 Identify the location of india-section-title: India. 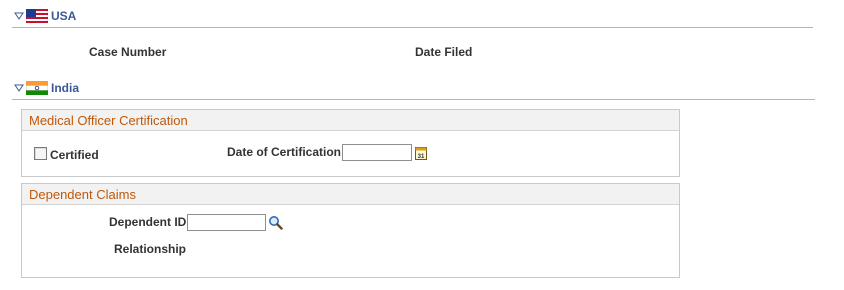
(65, 88).